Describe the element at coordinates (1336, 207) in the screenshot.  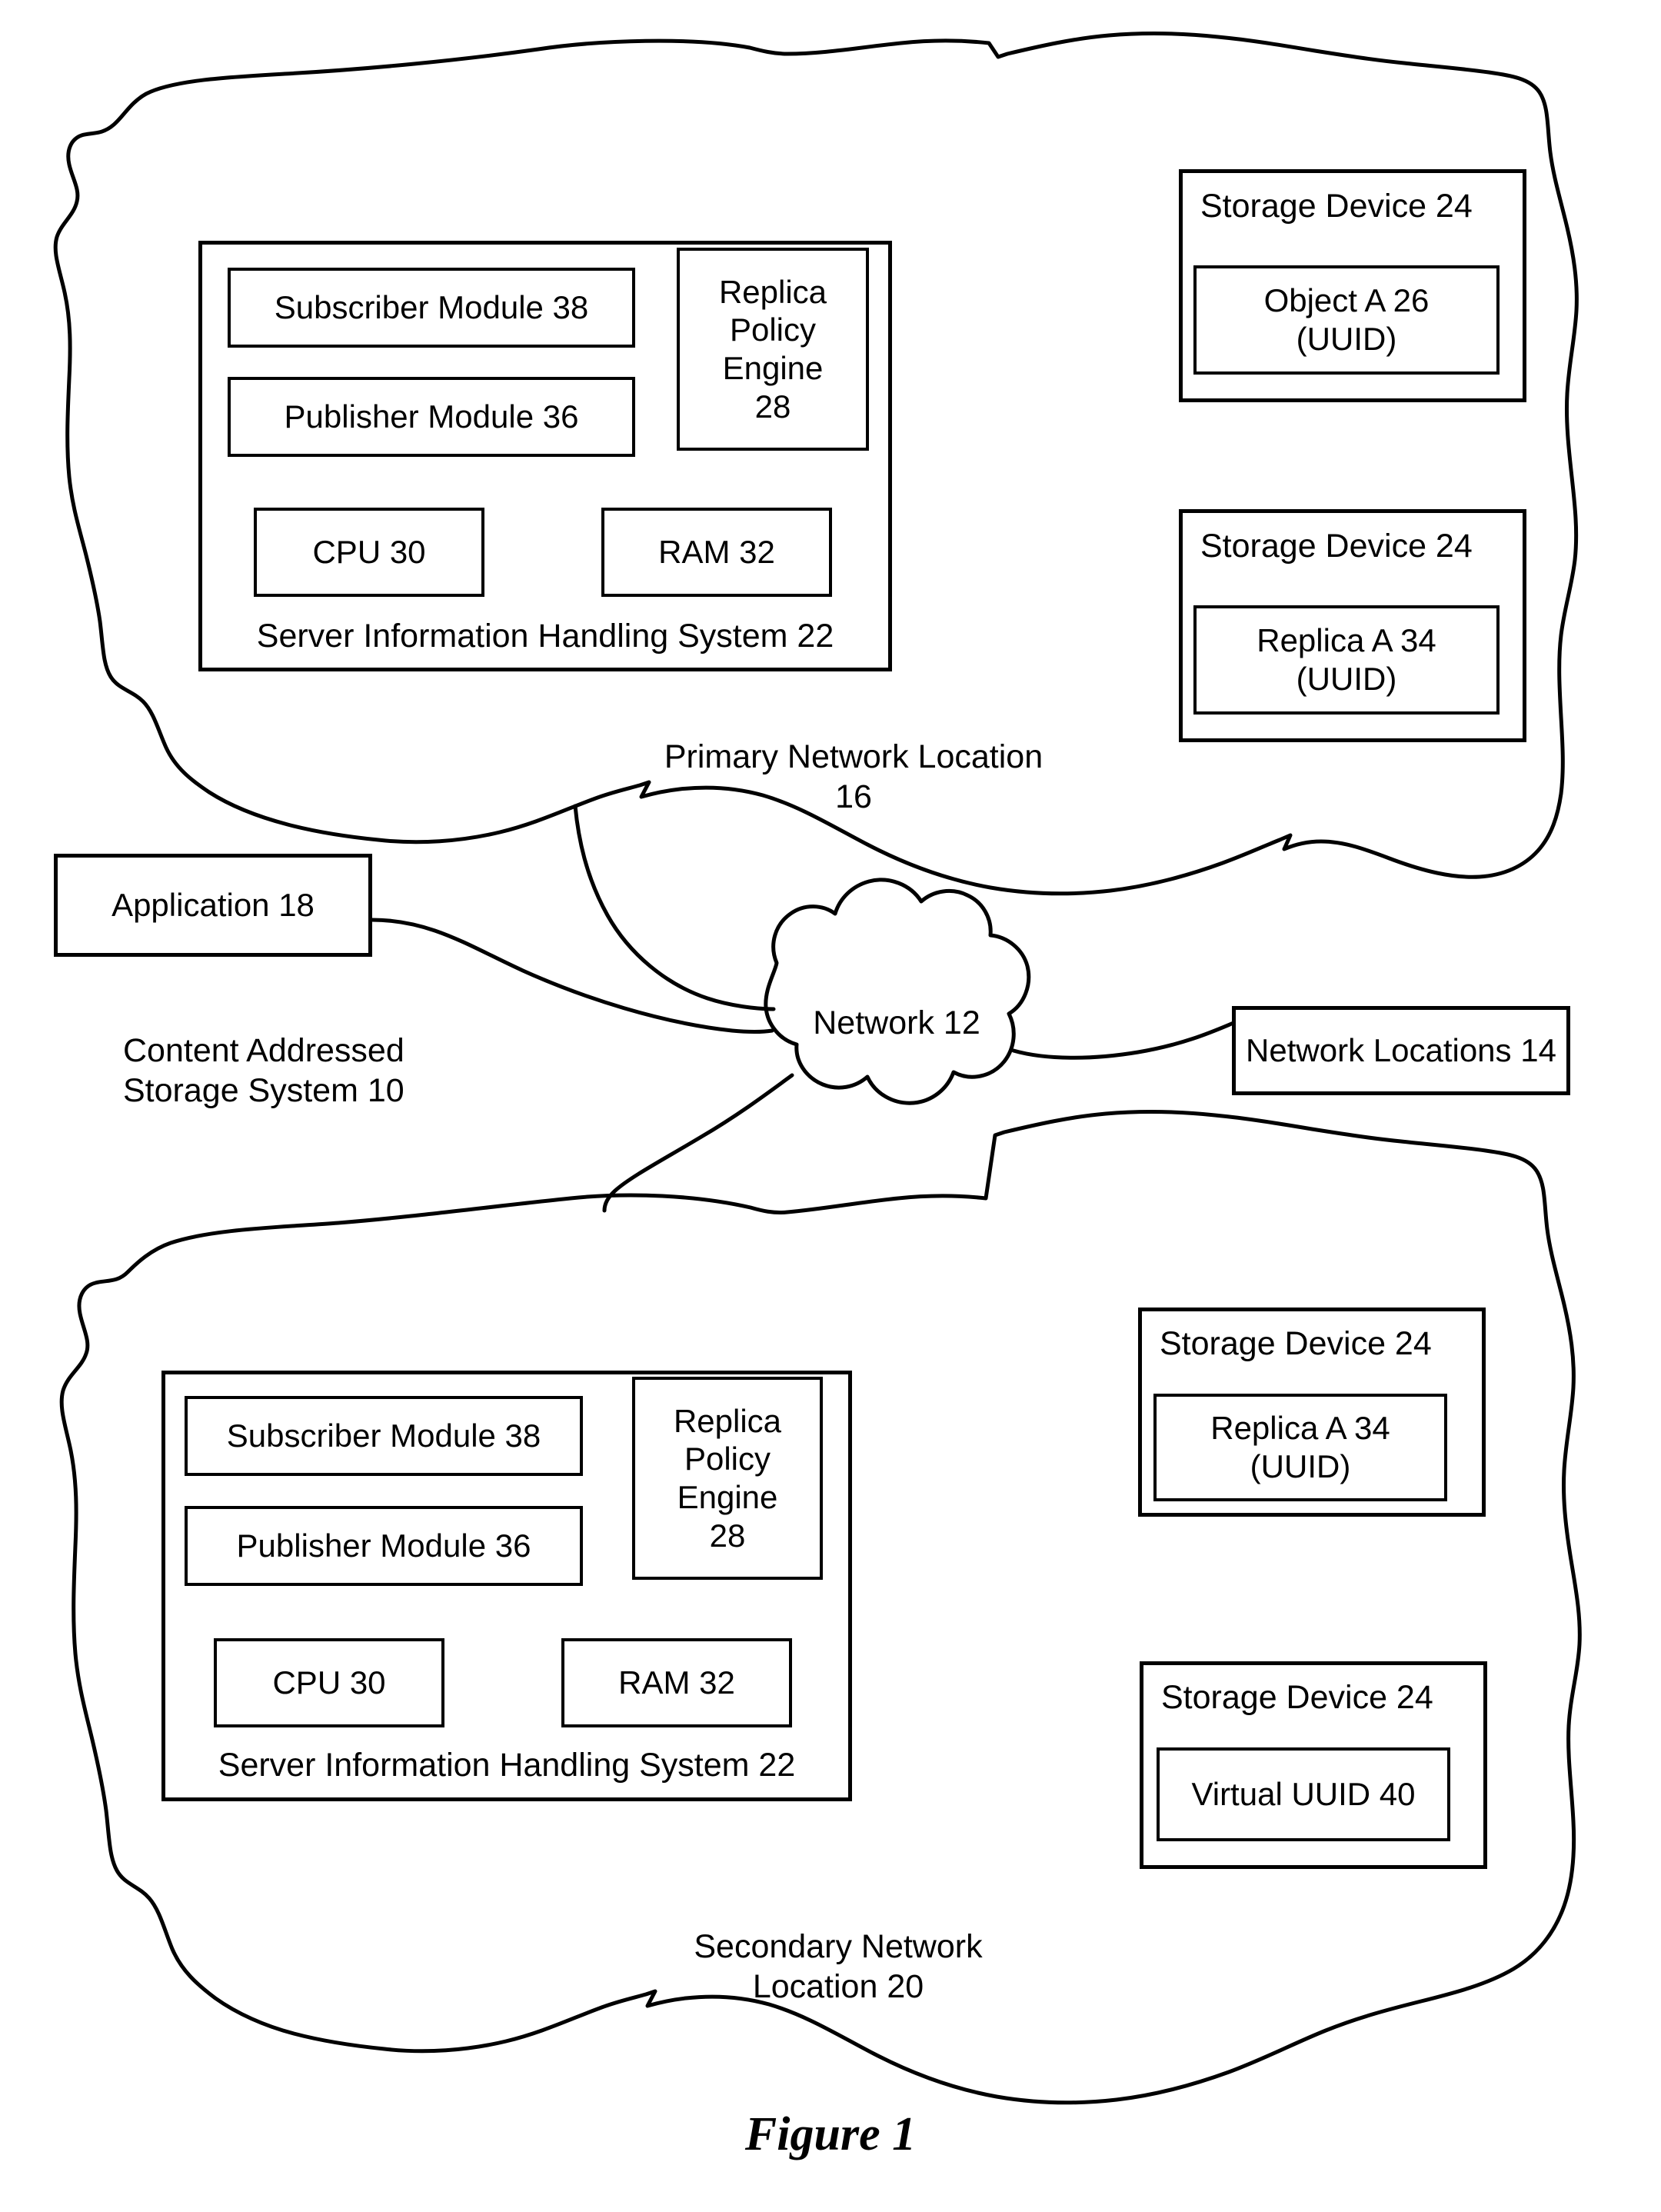
I see `primary-storage-device-1-title: Storage Device 24` at that location.